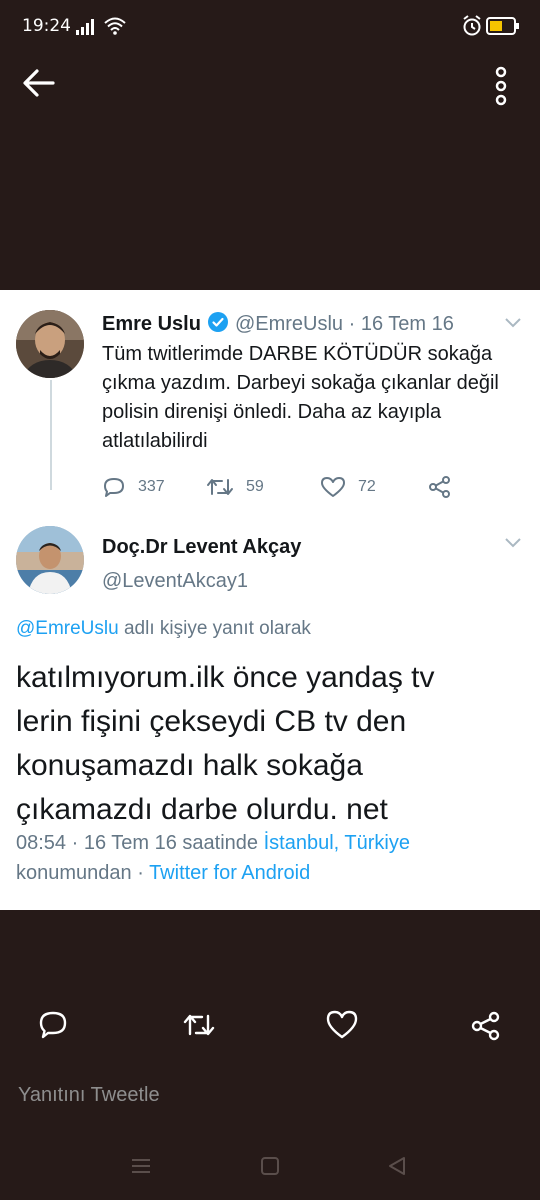 This screenshot has height=1200, width=540. I want to click on avatar-emre-uslu, so click(50, 344).